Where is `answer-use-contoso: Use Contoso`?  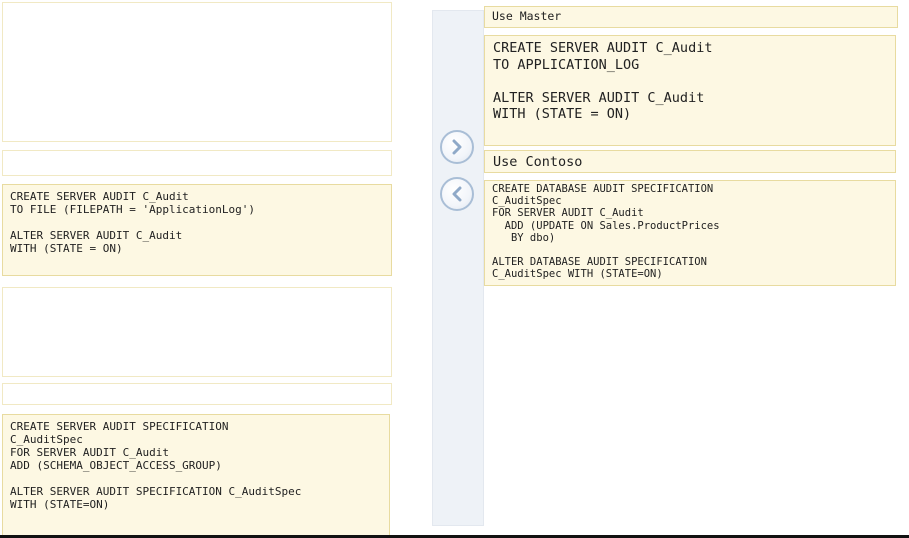 answer-use-contoso: Use Contoso is located at coordinates (690, 161).